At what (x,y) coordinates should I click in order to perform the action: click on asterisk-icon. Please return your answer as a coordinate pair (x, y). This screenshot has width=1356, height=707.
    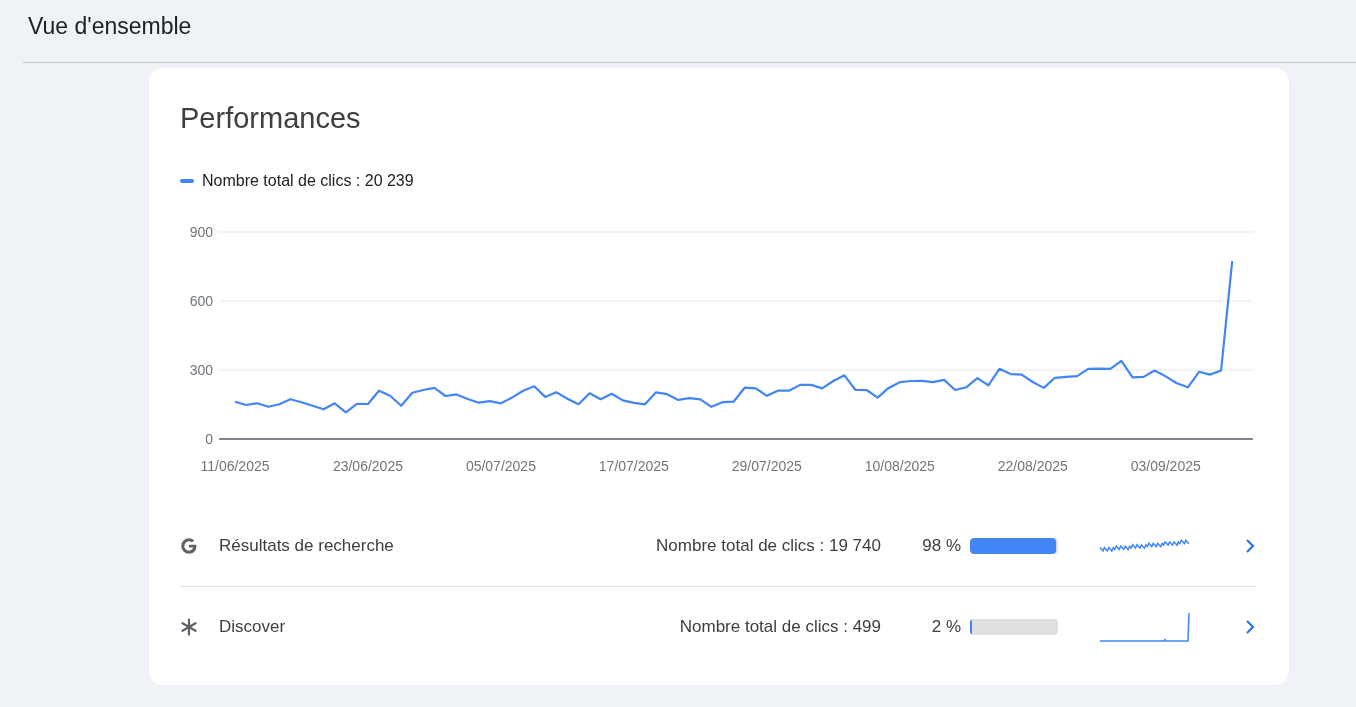
    Looking at the image, I should click on (189, 627).